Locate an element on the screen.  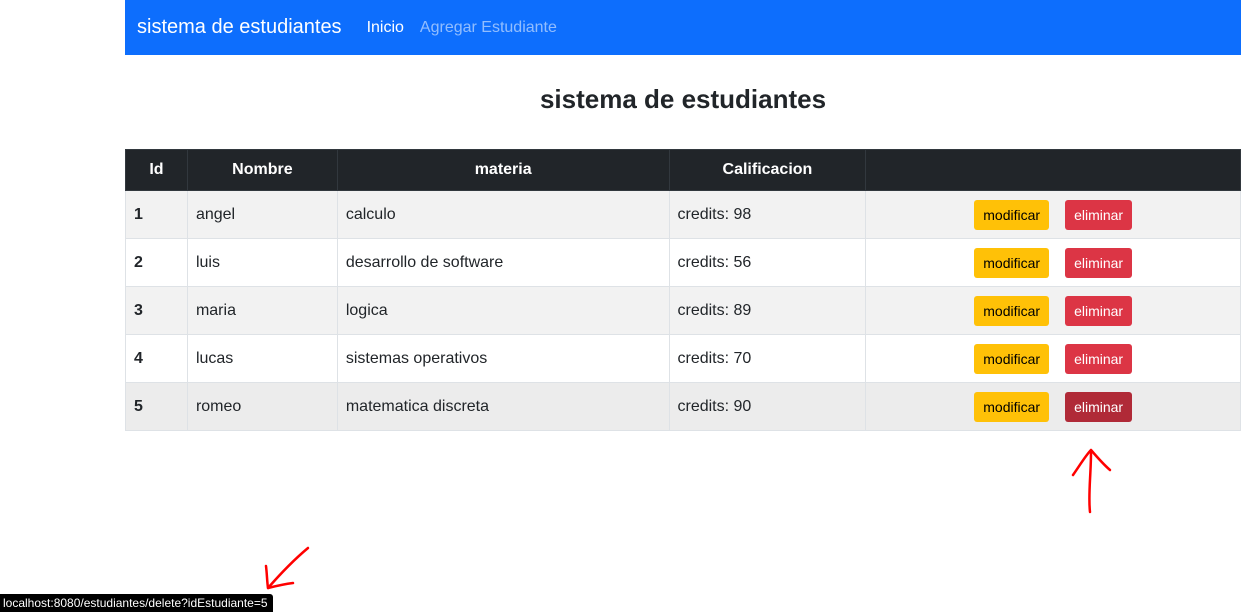
cell-id: 5 is located at coordinates (156, 406).